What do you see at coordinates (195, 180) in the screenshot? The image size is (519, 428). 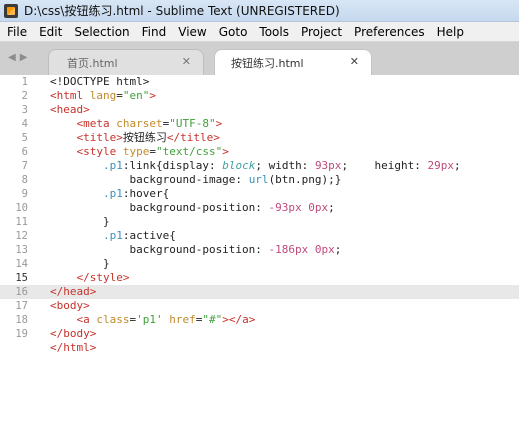 I see `code-line: background-image: url(btn.png);}` at bounding box center [195, 180].